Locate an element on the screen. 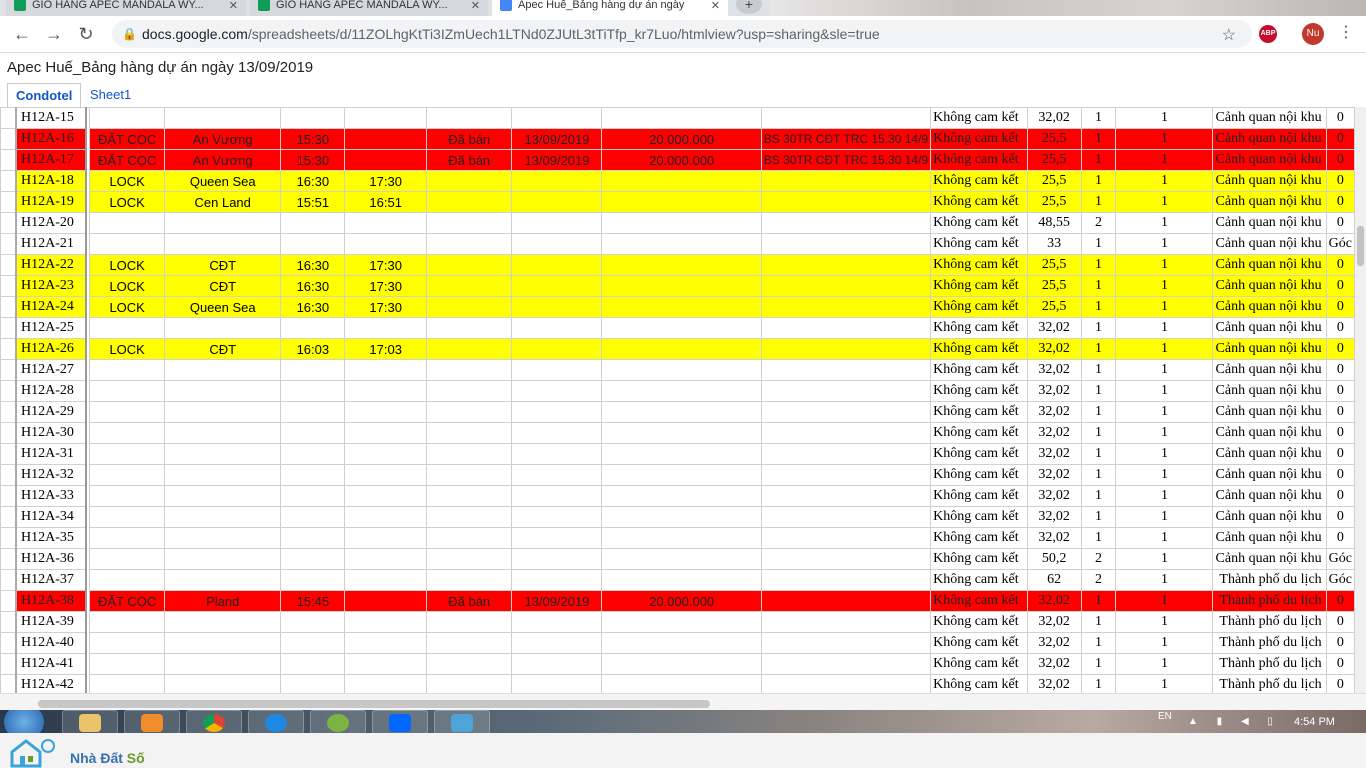  time-end-cell: 17:30 is located at coordinates (385, 265).